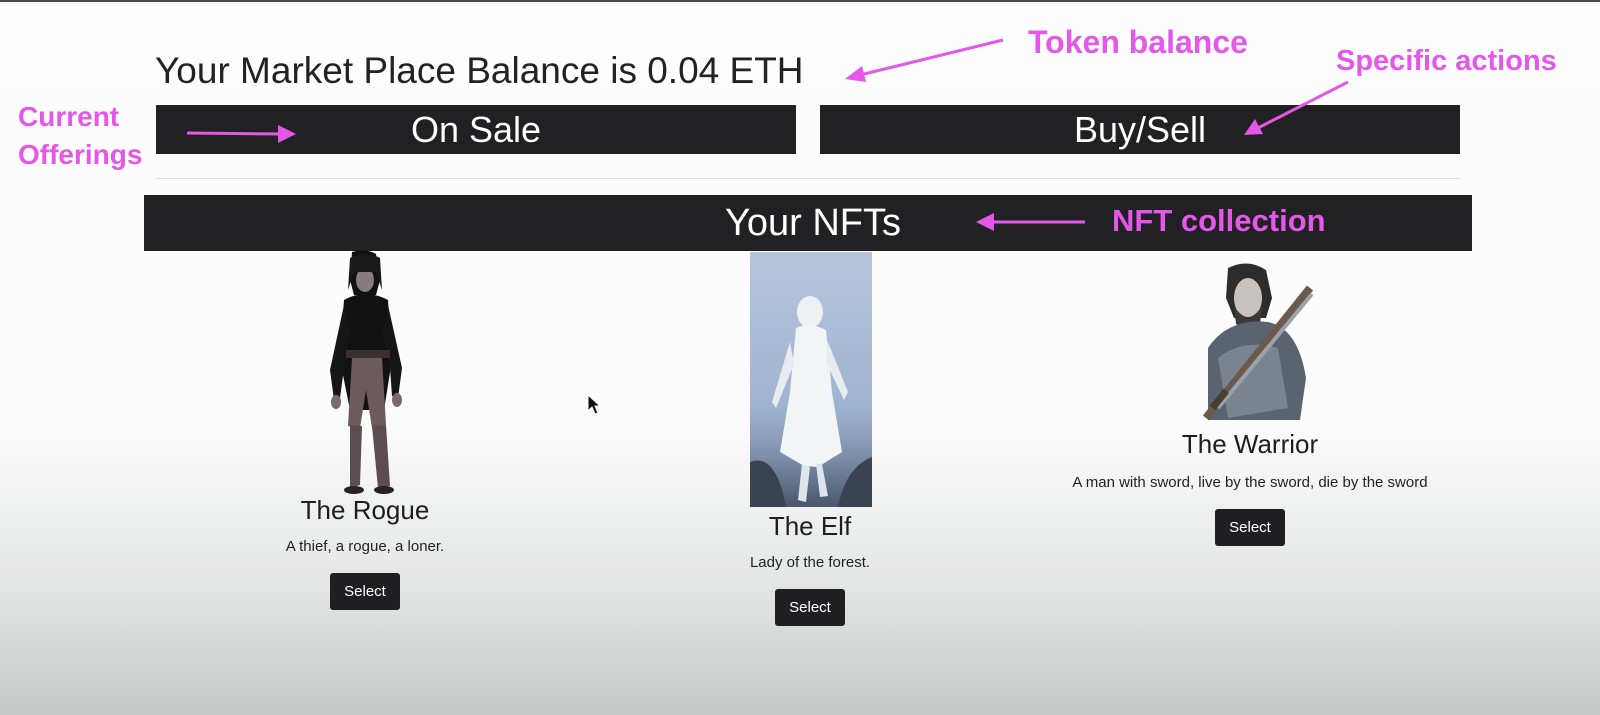  I want to click on elf-image, so click(811, 379).